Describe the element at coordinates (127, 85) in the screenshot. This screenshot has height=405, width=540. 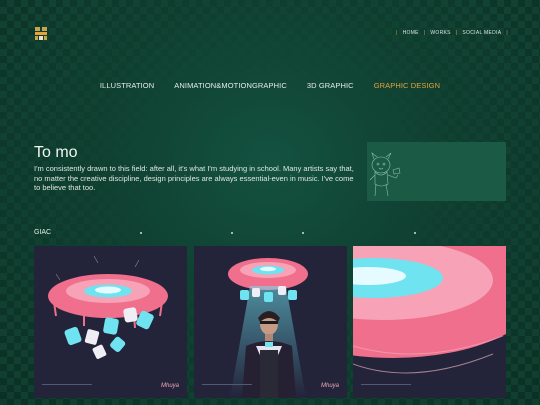
I see `category-illustration: ILLUSTRATION` at that location.